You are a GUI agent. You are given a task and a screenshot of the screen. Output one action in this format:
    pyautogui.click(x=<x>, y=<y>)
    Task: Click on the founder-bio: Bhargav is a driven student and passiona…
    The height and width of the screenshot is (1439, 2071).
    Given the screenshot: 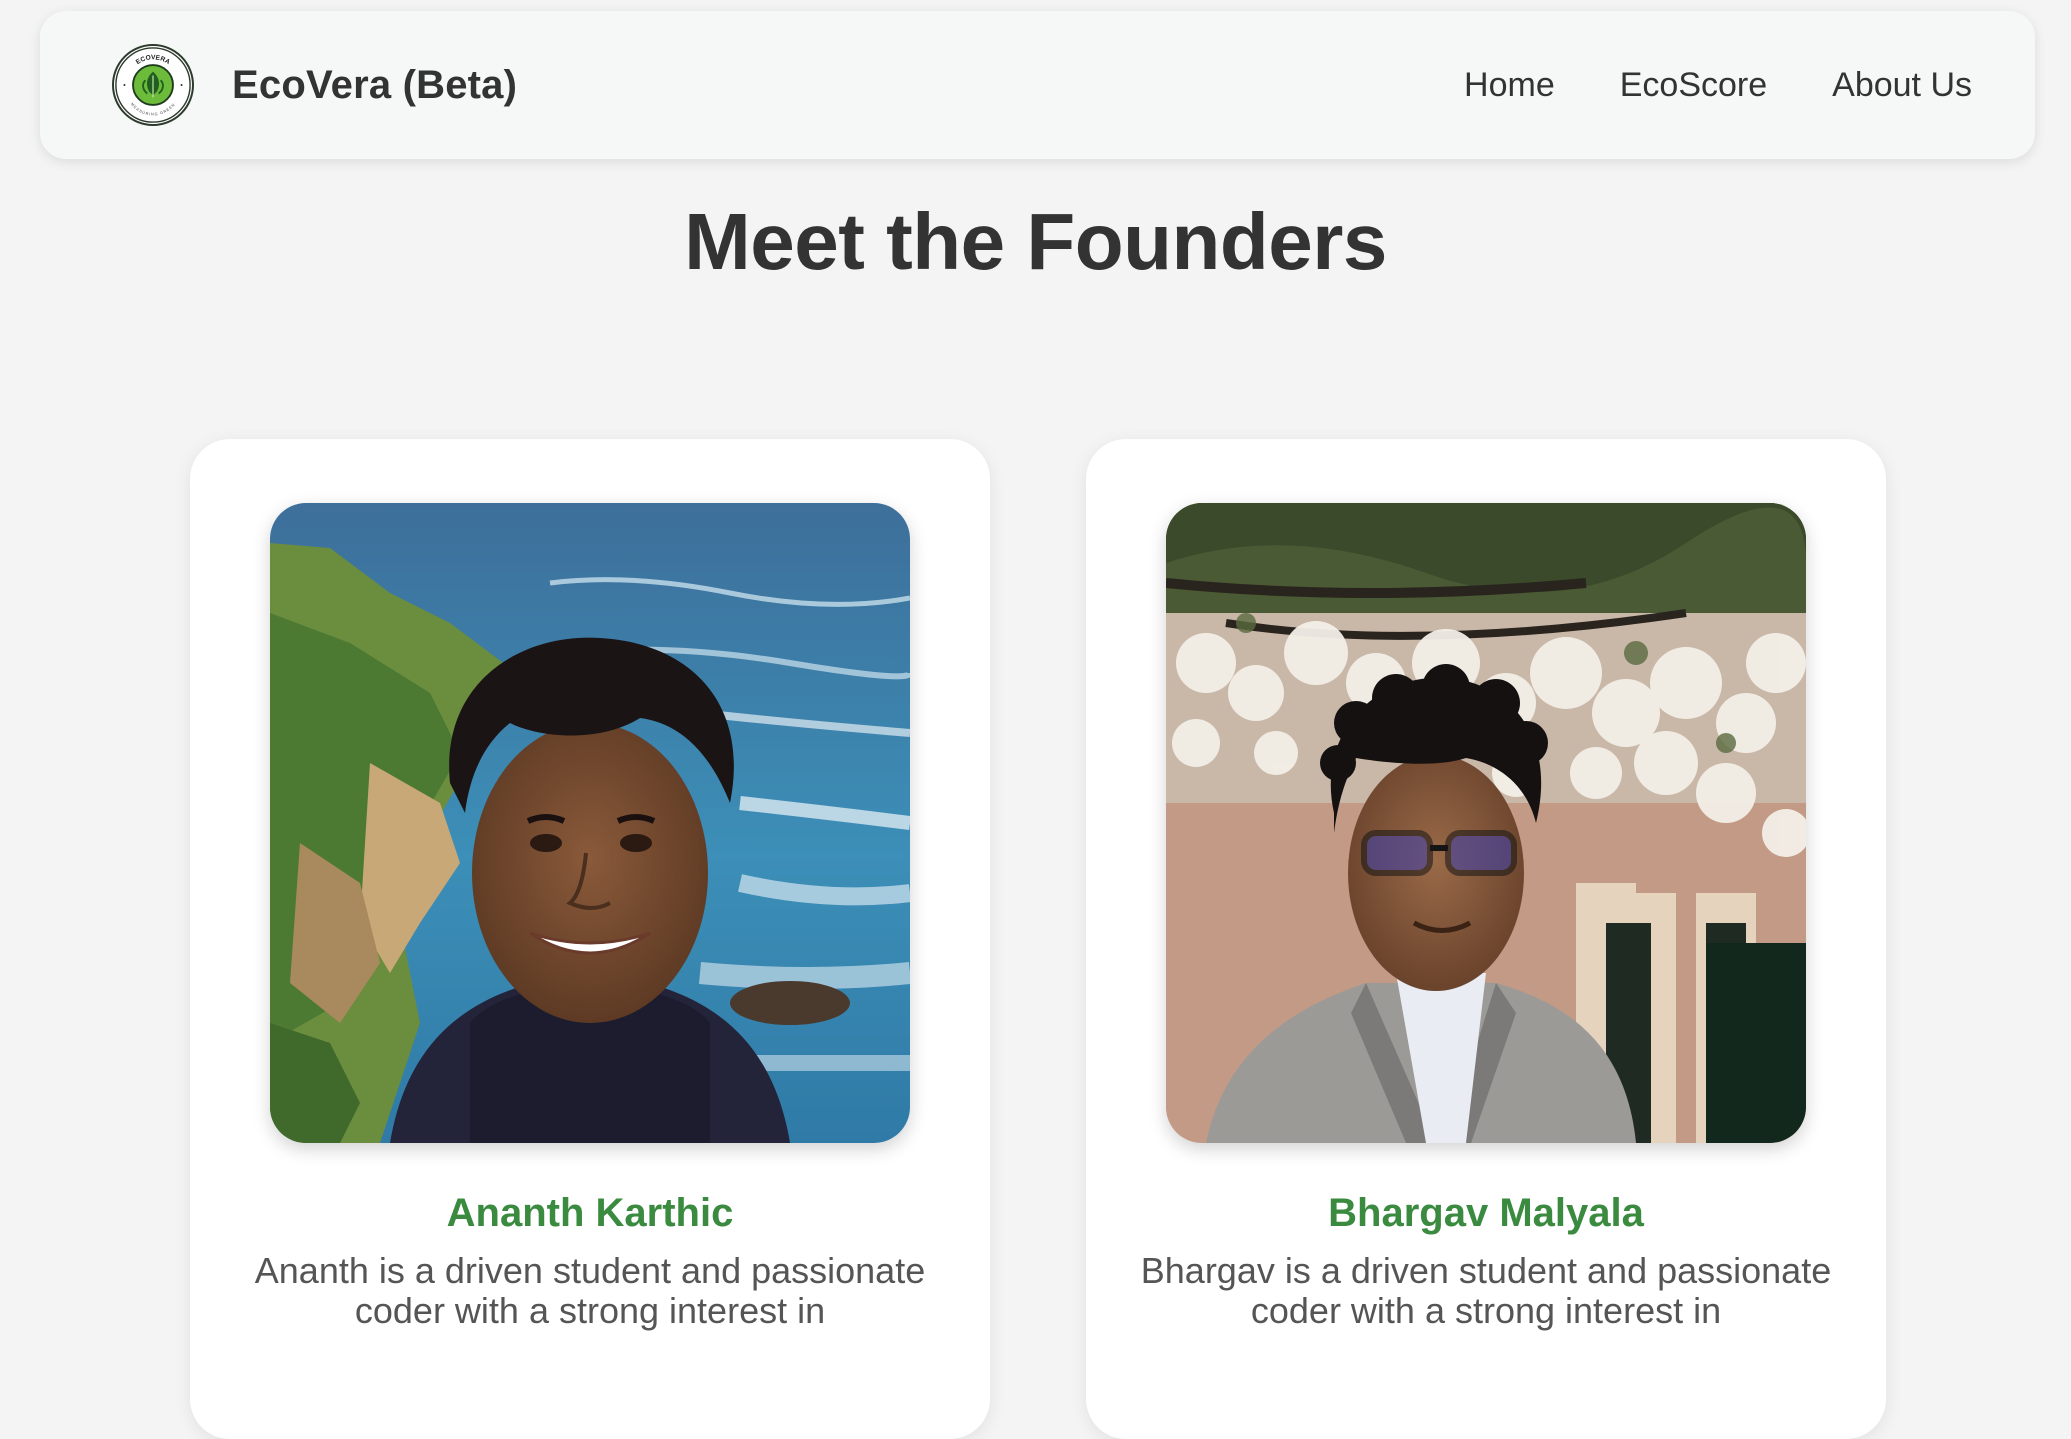 What is the action you would take?
    pyautogui.click(x=1486, y=1290)
    